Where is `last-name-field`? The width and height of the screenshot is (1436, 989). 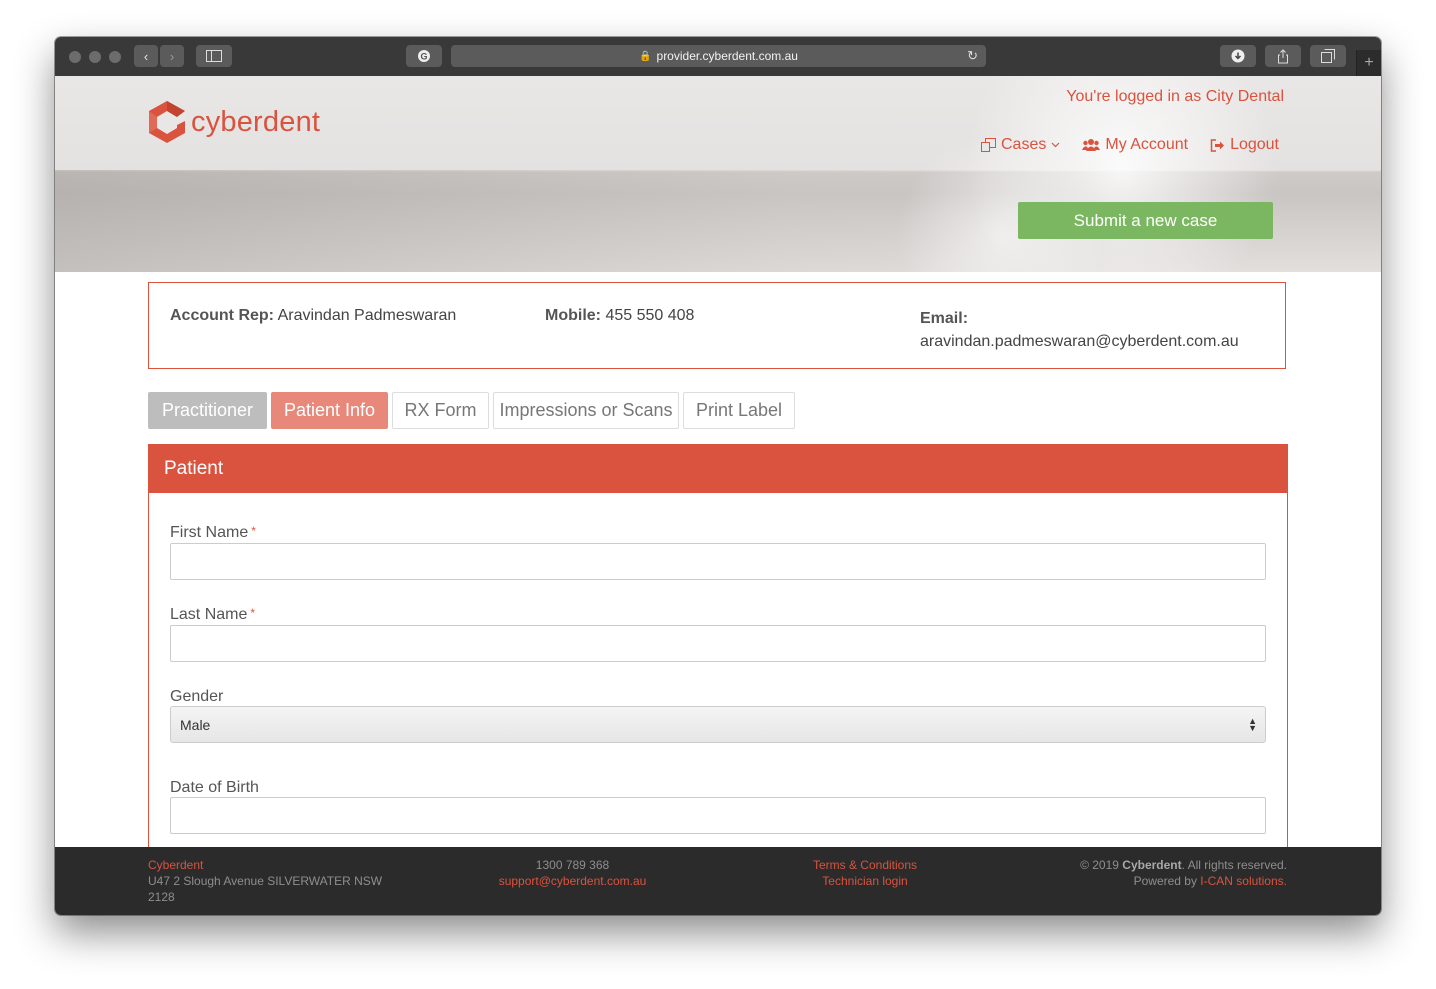 last-name-field is located at coordinates (718, 643).